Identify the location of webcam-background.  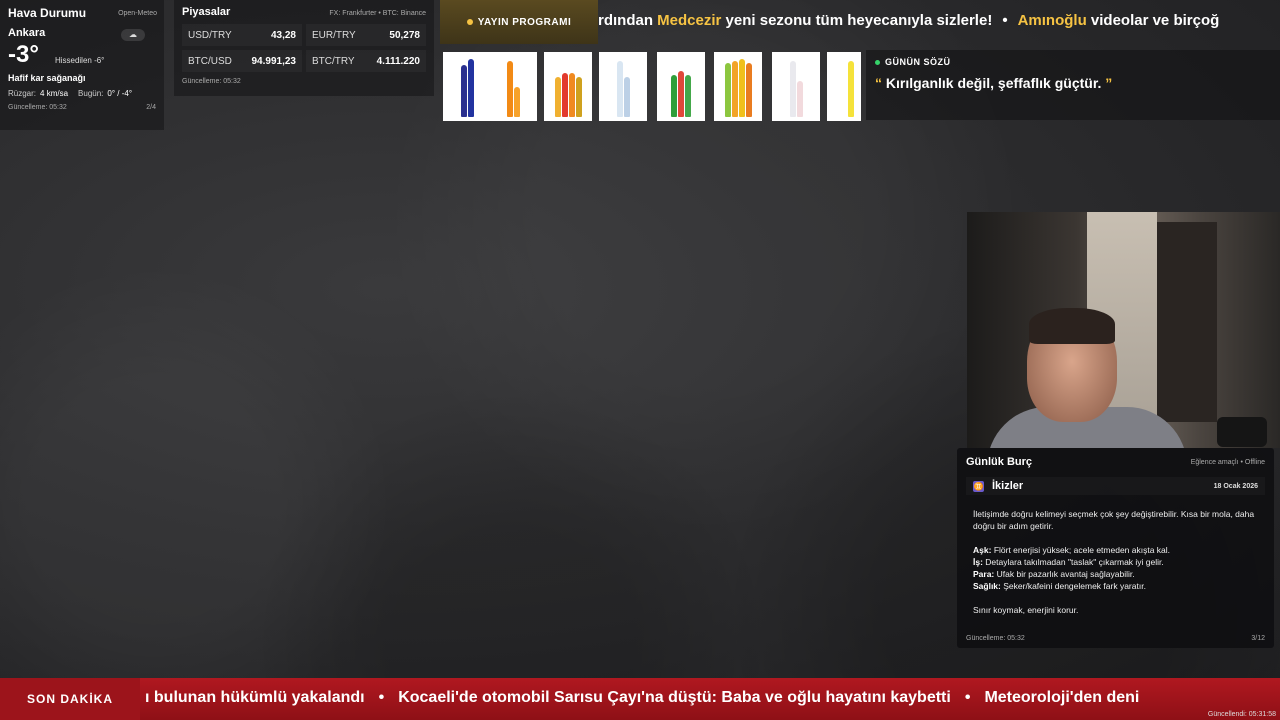
(1187, 322).